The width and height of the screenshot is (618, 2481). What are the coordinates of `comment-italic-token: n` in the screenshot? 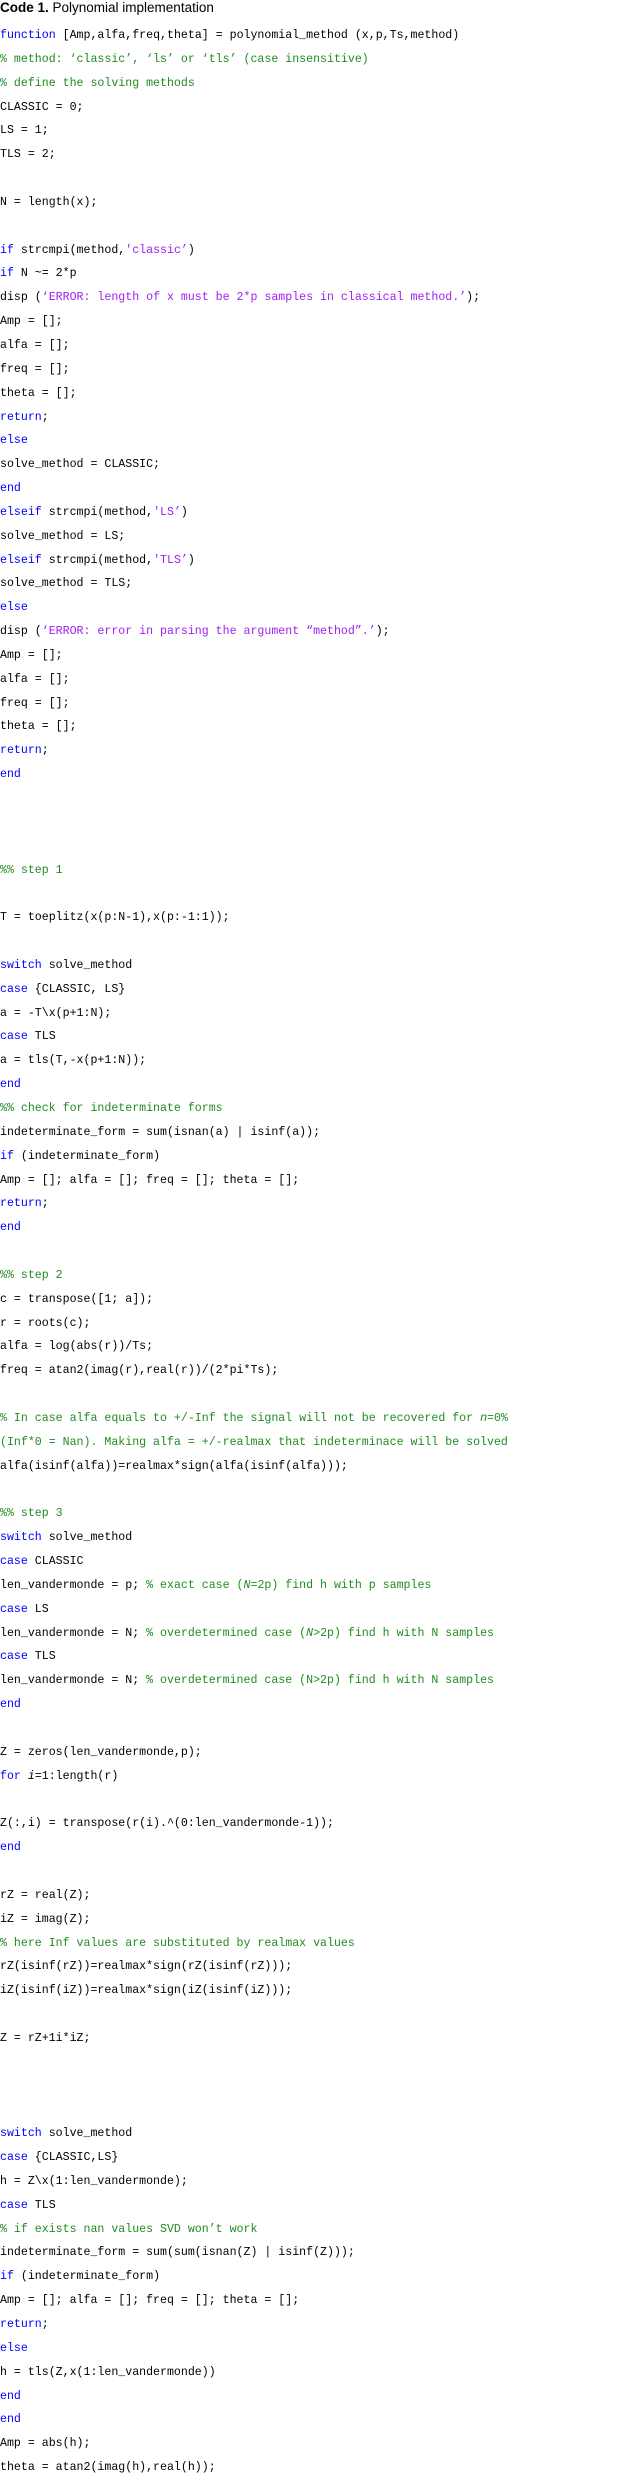 It's located at (484, 1418).